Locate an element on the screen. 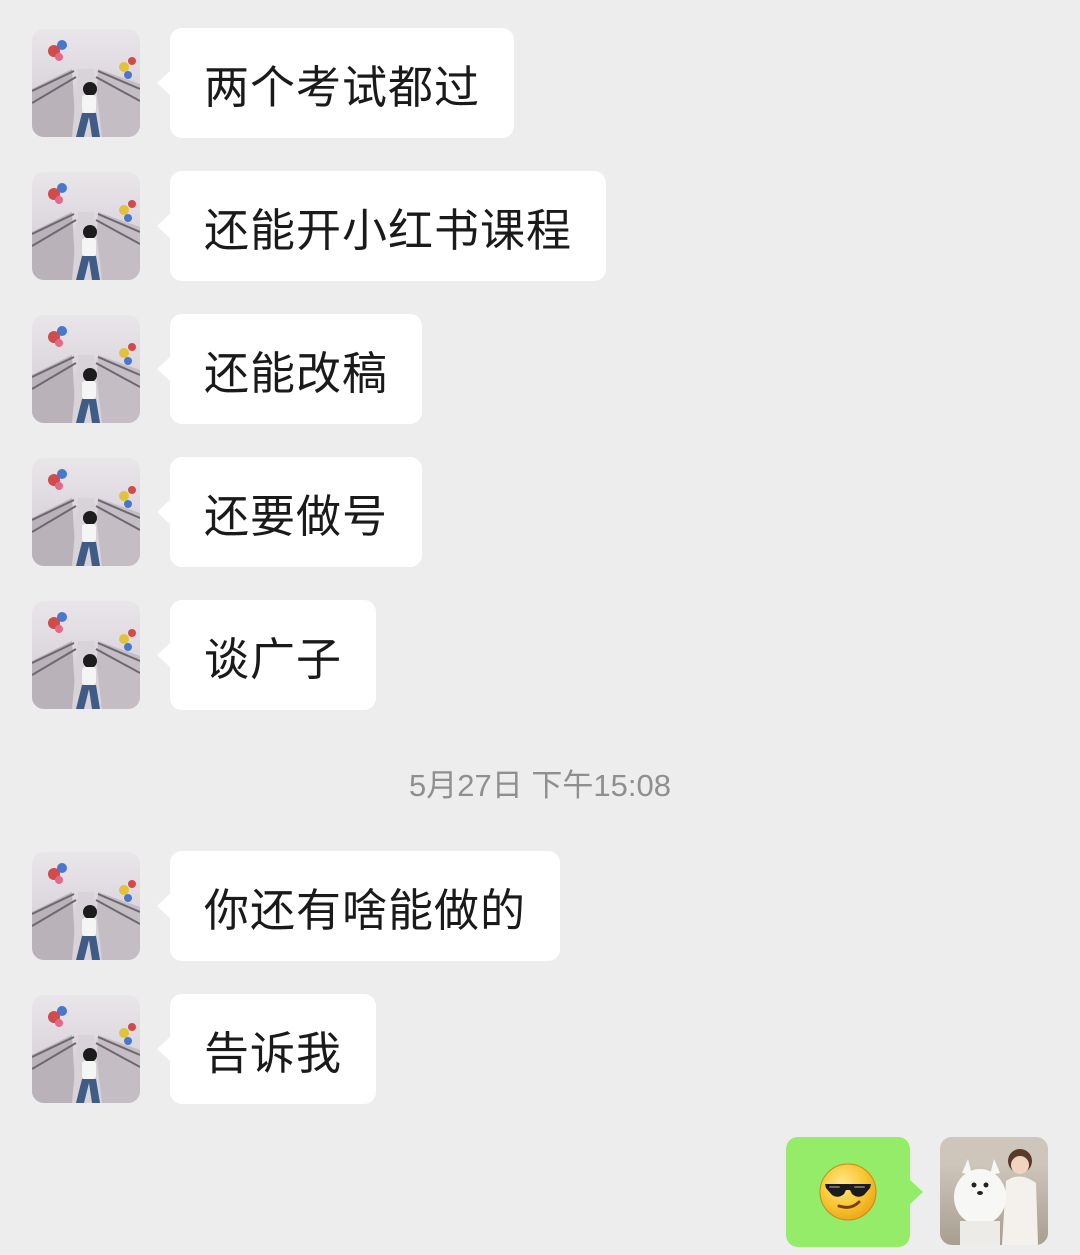  message-row: 还要做号 is located at coordinates (540, 512).